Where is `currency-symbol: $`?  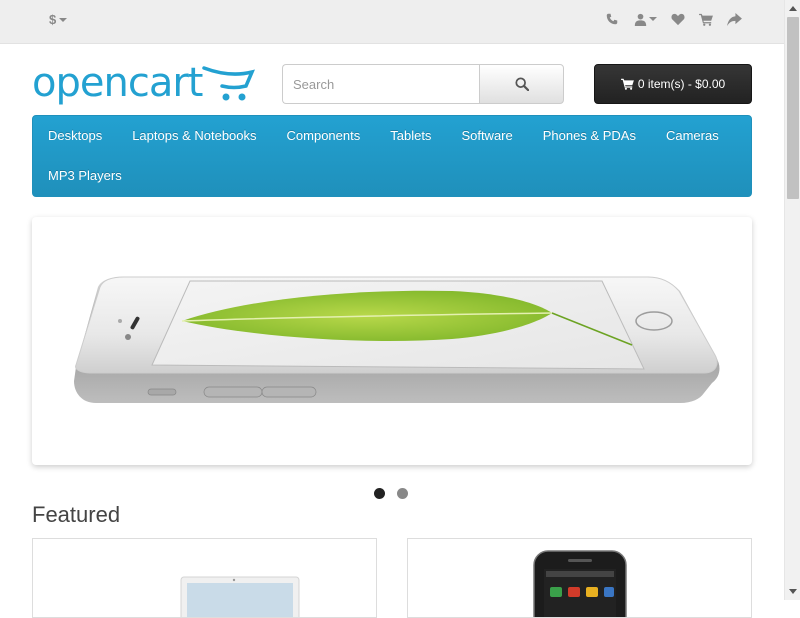
currency-symbol: $ is located at coordinates (53, 19).